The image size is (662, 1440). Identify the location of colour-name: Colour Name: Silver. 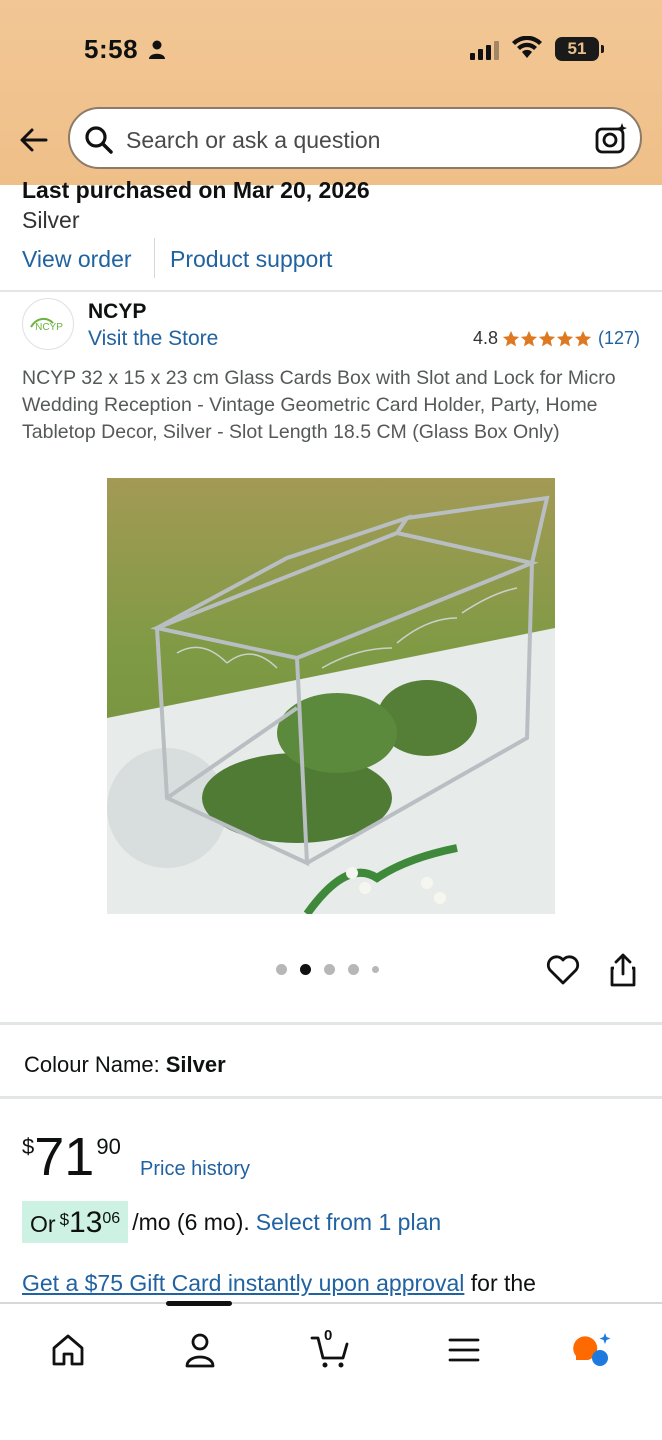
(125, 1065).